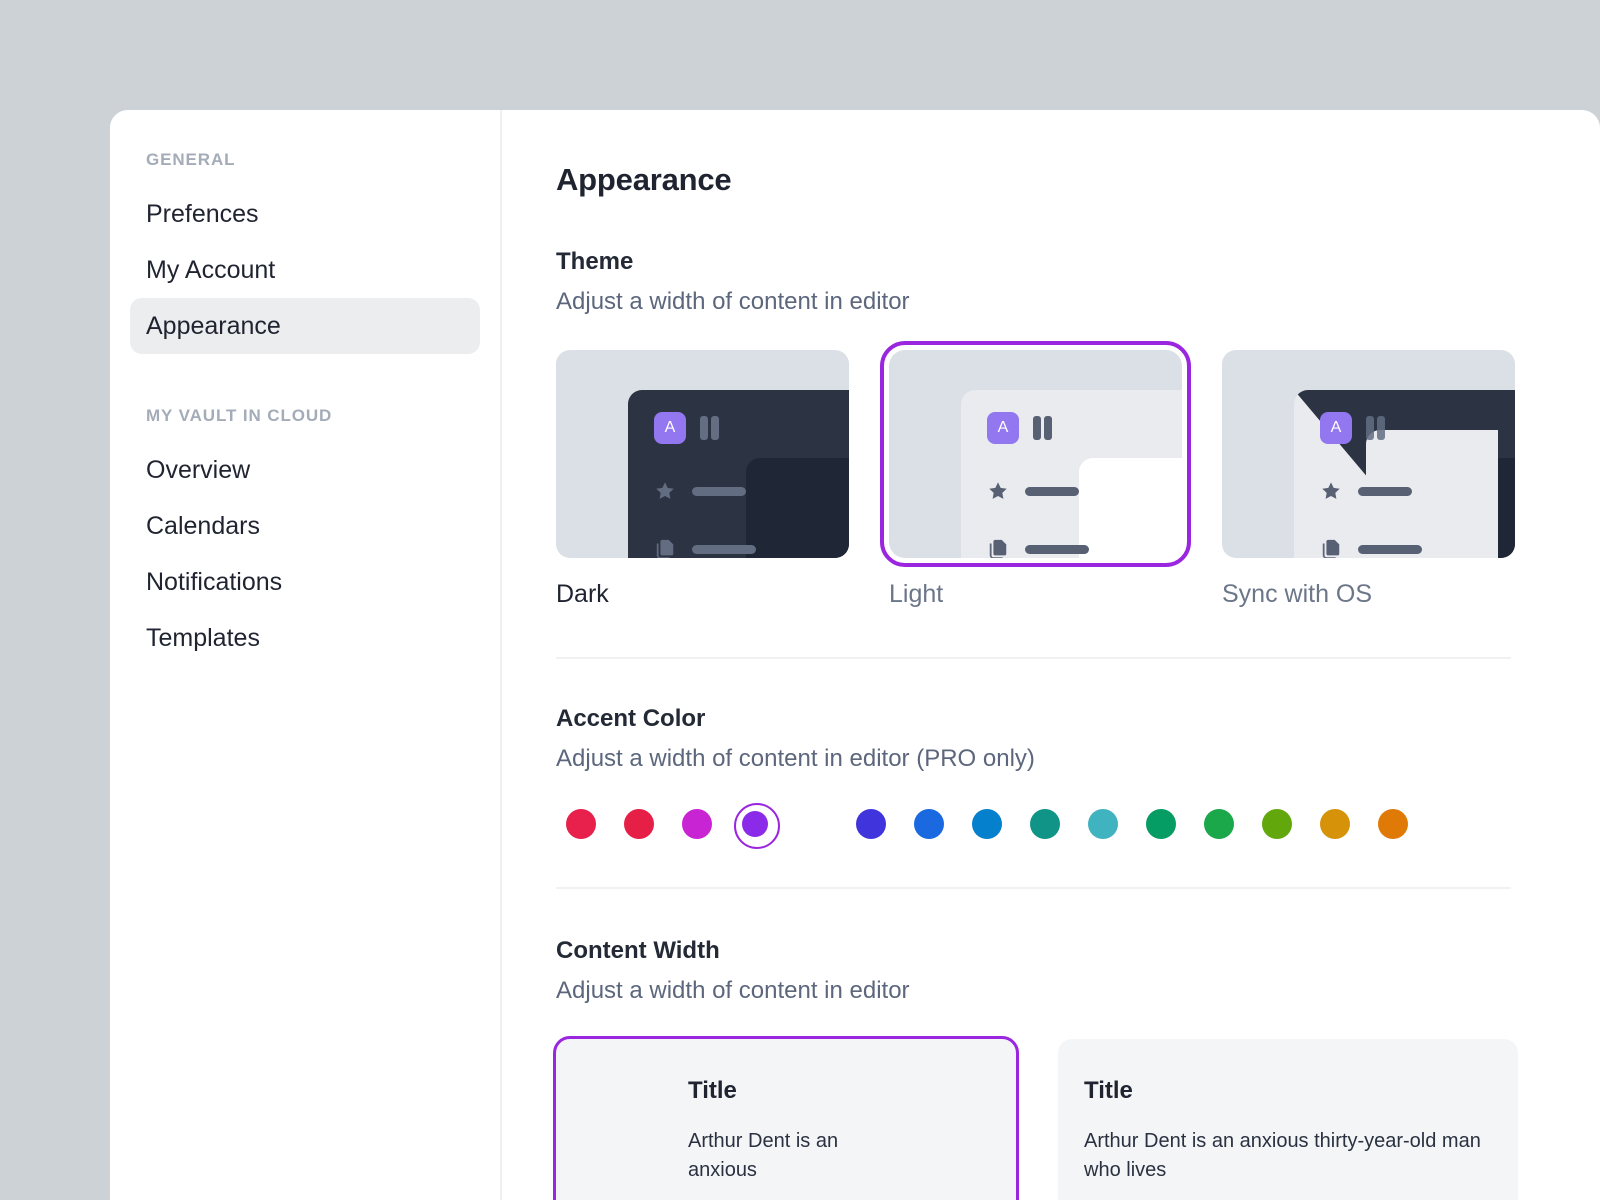 This screenshot has height=1200, width=1600. What do you see at coordinates (1078, 826) in the screenshot?
I see `accent-swatch-row` at bounding box center [1078, 826].